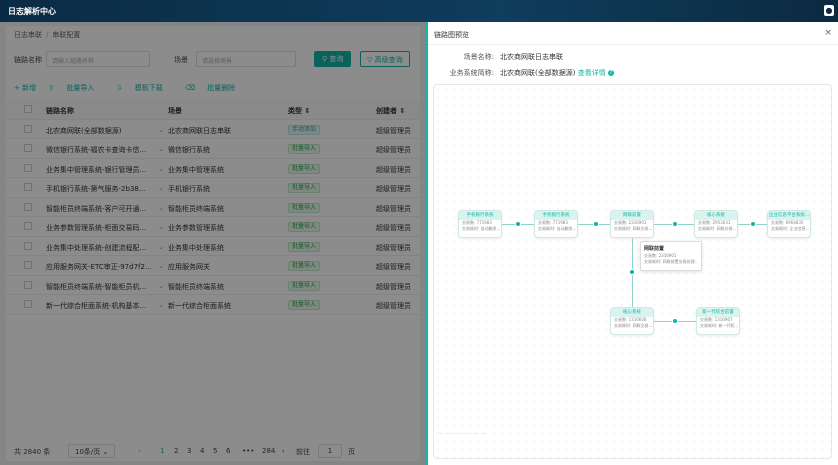 This screenshot has width=838, height=465. Describe the element at coordinates (390, 111) in the screenshot. I see `column-header-creator: 创建者 ⇕` at that location.